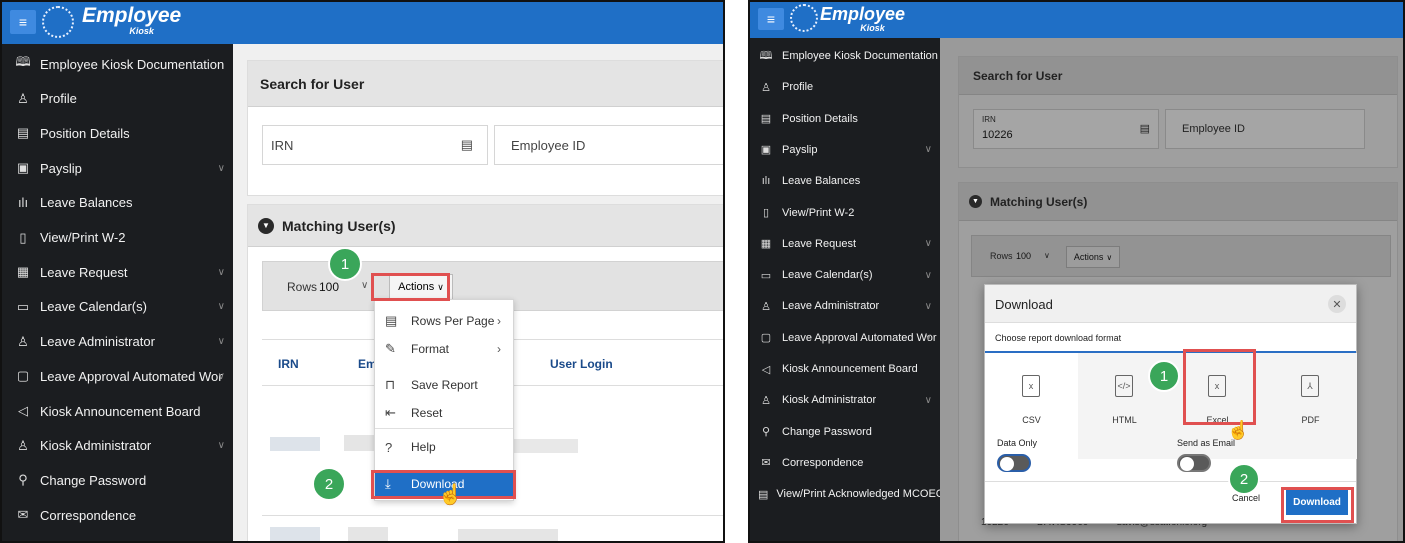  Describe the element at coordinates (93, 307) in the screenshot. I see `sidebar-item-label: Leave Calendar(s)` at that location.